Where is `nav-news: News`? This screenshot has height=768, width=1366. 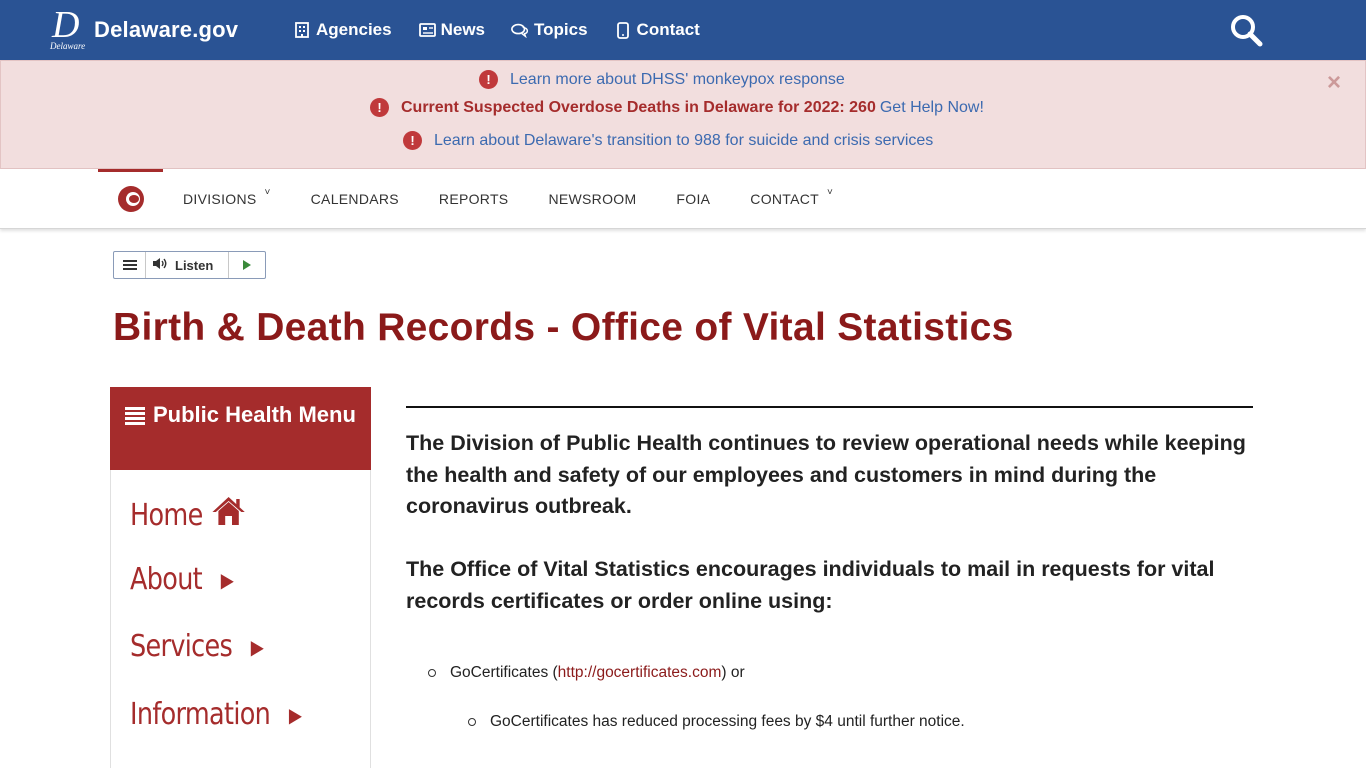
nav-news: News is located at coordinates (451, 30).